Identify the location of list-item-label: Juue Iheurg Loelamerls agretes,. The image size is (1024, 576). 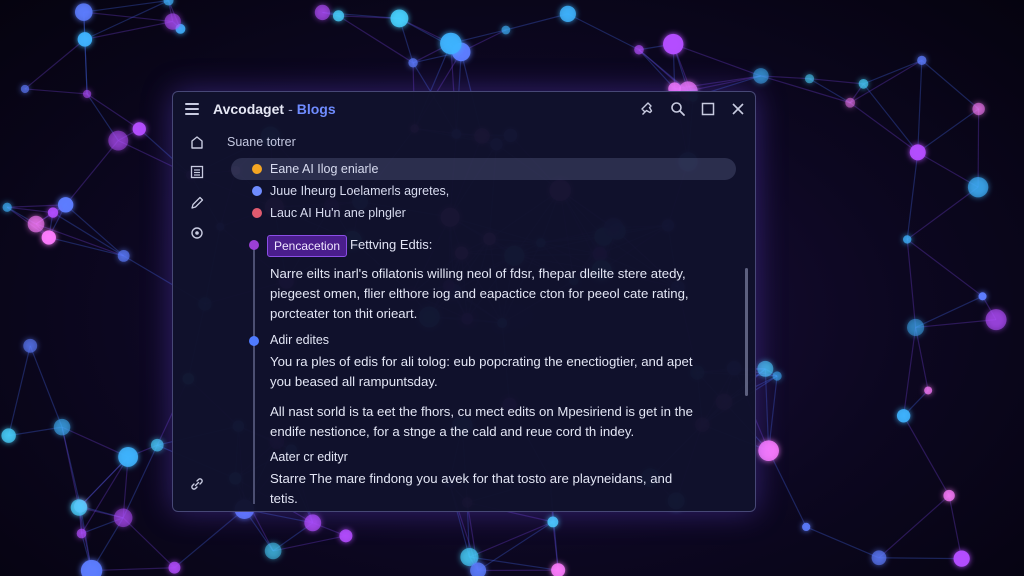
(360, 191).